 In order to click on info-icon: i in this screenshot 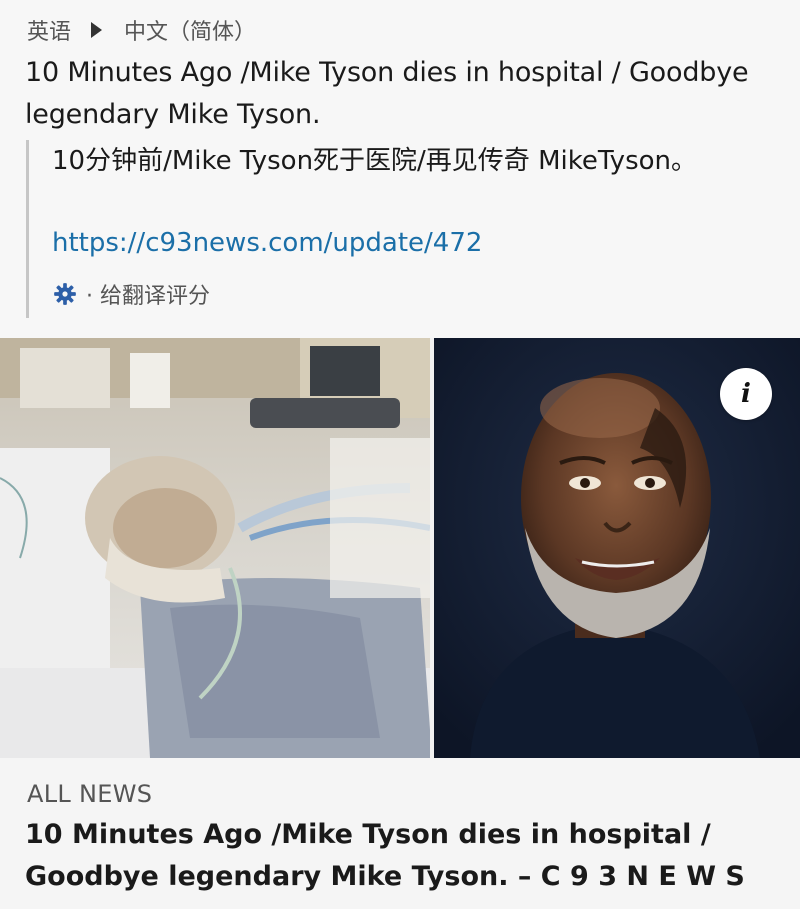, I will do `click(746, 394)`.